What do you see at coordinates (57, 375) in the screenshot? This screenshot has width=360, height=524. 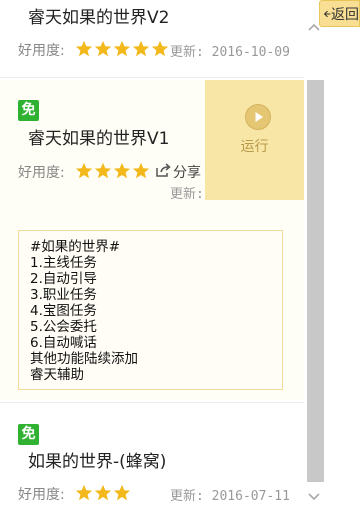 I see `description-line: 睿天辅助` at bounding box center [57, 375].